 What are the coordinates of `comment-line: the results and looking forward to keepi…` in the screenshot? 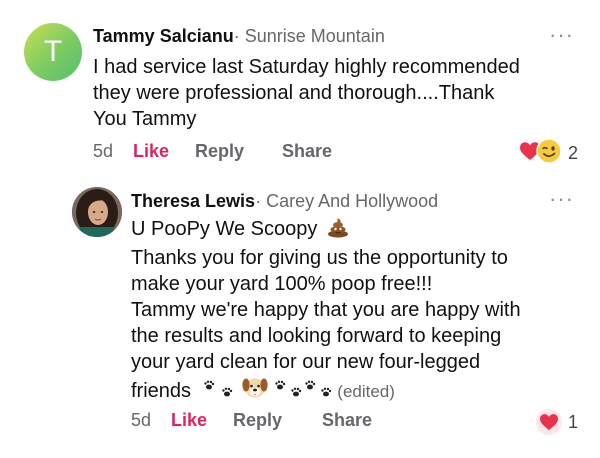 It's located at (316, 336).